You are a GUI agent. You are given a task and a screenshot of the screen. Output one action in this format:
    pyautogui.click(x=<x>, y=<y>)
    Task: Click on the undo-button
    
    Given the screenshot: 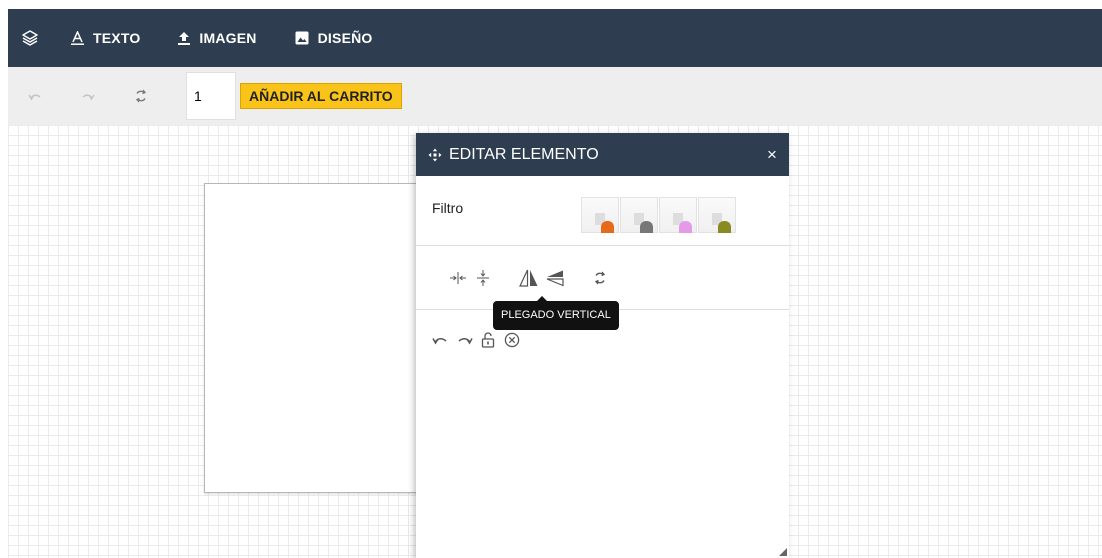 What is the action you would take?
    pyautogui.click(x=34, y=96)
    